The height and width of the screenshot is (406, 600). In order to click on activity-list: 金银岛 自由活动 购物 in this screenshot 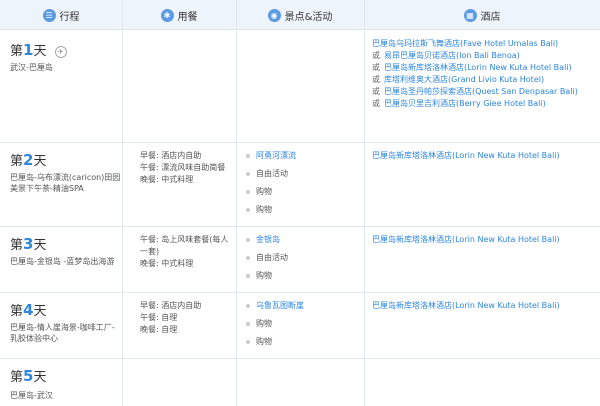, I will do `click(301, 261)`.